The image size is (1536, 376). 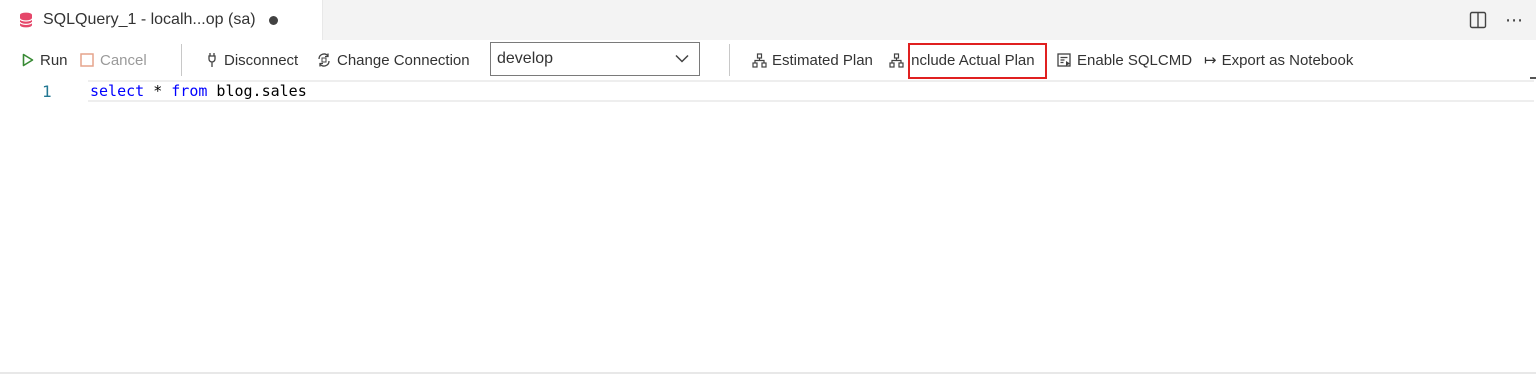 I want to click on keyword-from: from, so click(x=189, y=91).